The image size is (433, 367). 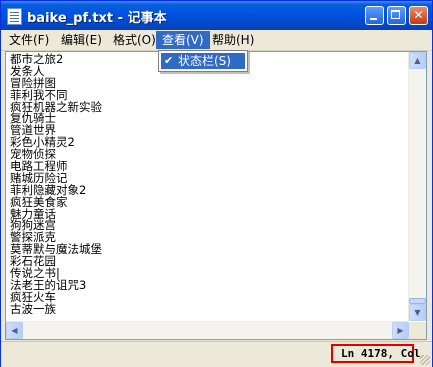 I want to click on close-icon: ✕, so click(x=418, y=15).